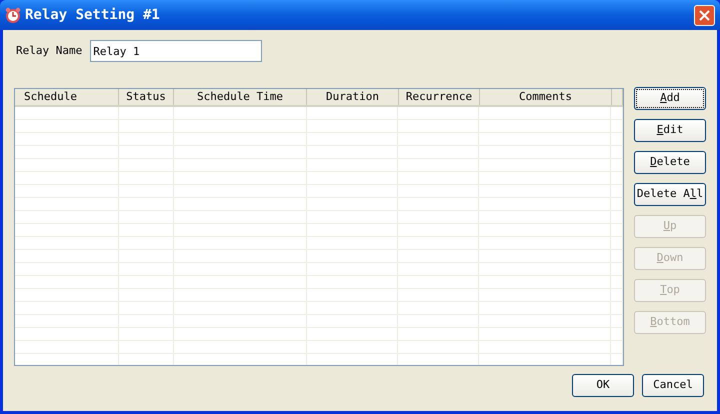  I want to click on column-header: Comments, so click(546, 97).